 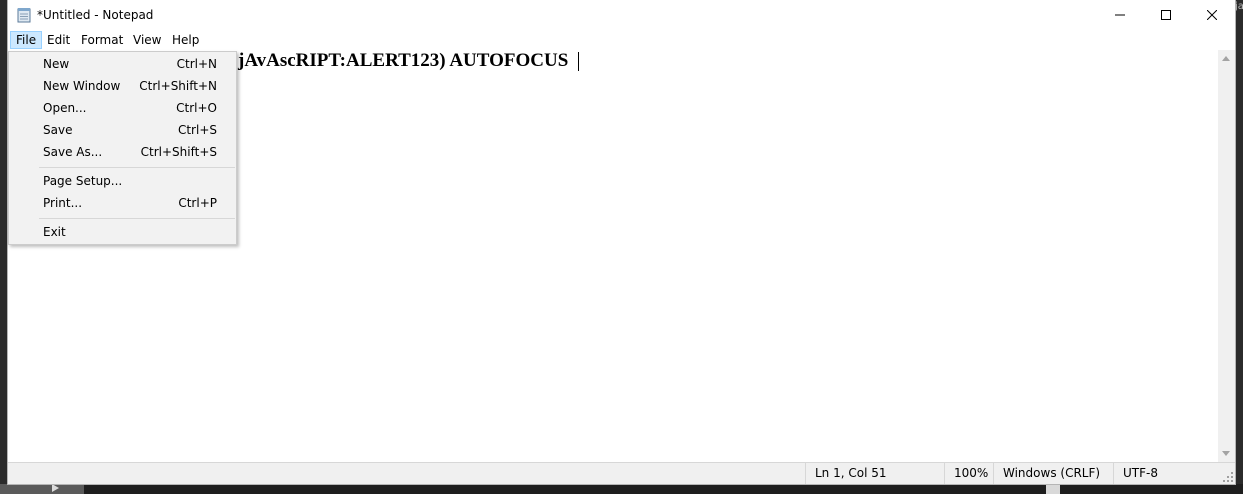 I want to click on background-window-text: ja, so click(x=1239, y=9).